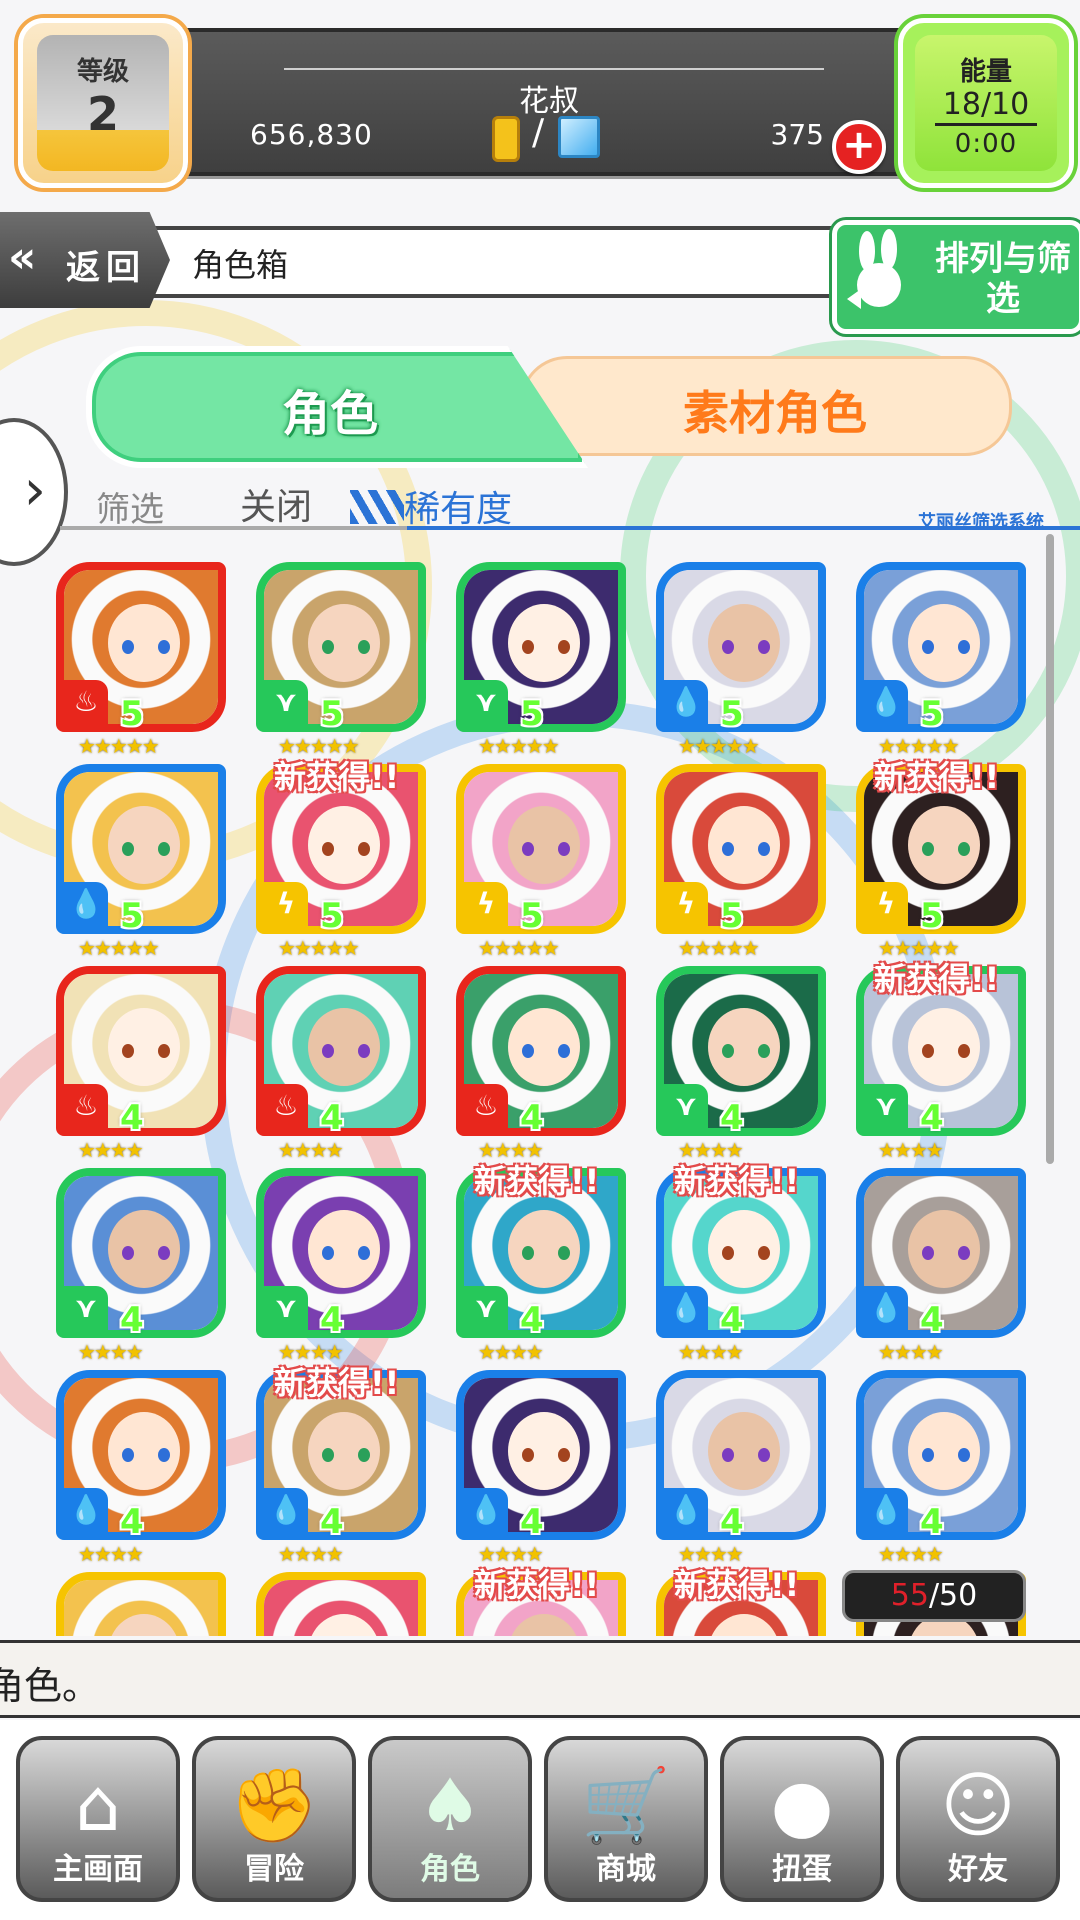 This screenshot has height=1920, width=1080. I want to click on nav-button-egg: ● 扭蛋, so click(802, 1819).